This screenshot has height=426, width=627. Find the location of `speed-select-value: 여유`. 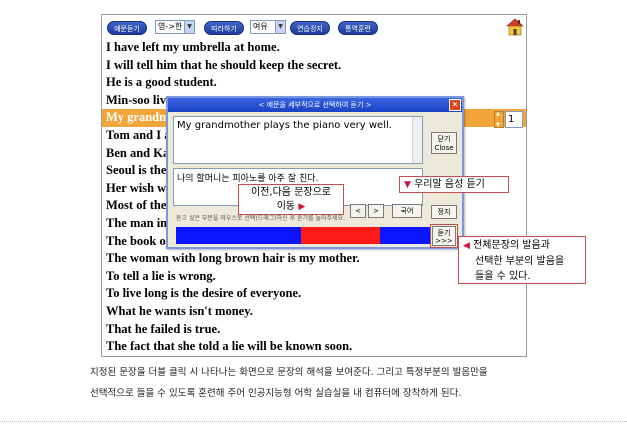

speed-select-value: 여유 is located at coordinates (260, 26).